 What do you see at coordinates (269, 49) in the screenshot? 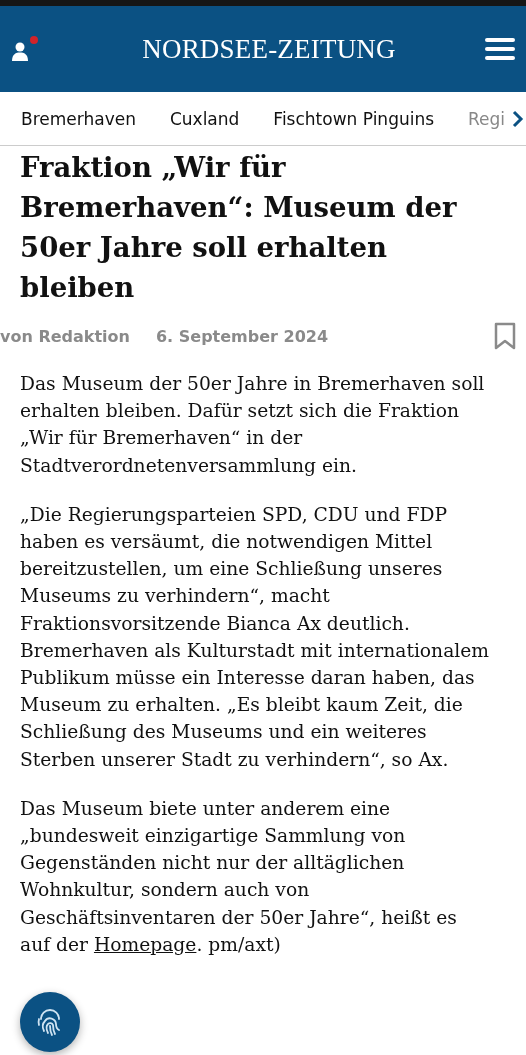
I see `site-logo: NORDSEE-ZEITUNG` at bounding box center [269, 49].